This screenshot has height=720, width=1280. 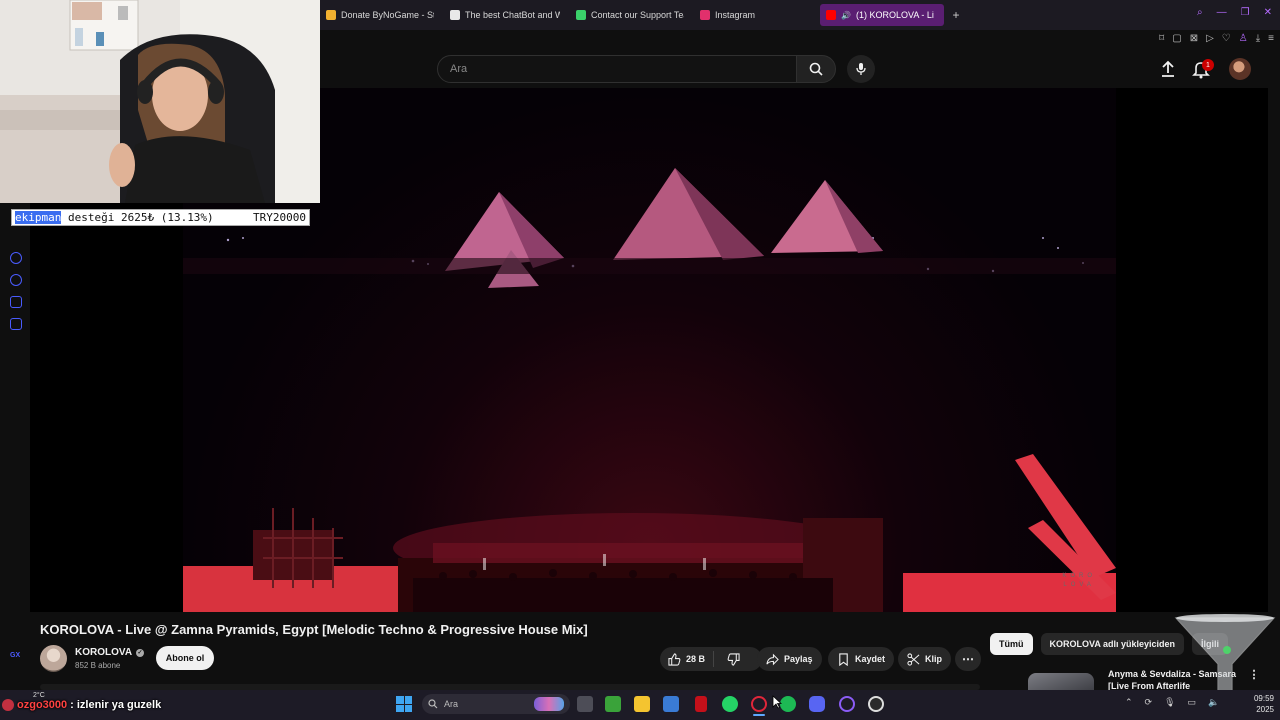 I want to click on player-icon: ▷, so click(x=1210, y=38).